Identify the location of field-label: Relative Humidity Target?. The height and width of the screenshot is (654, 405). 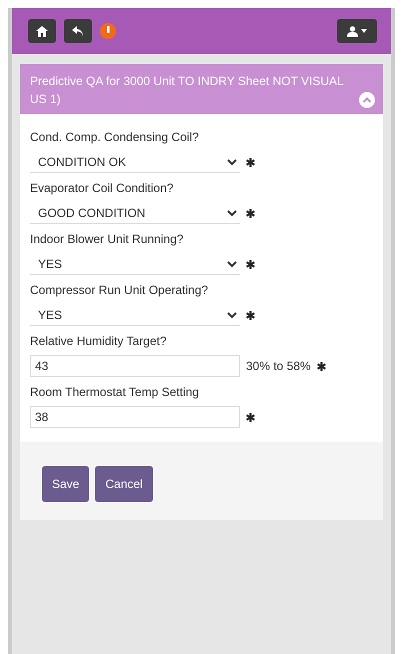
(99, 341).